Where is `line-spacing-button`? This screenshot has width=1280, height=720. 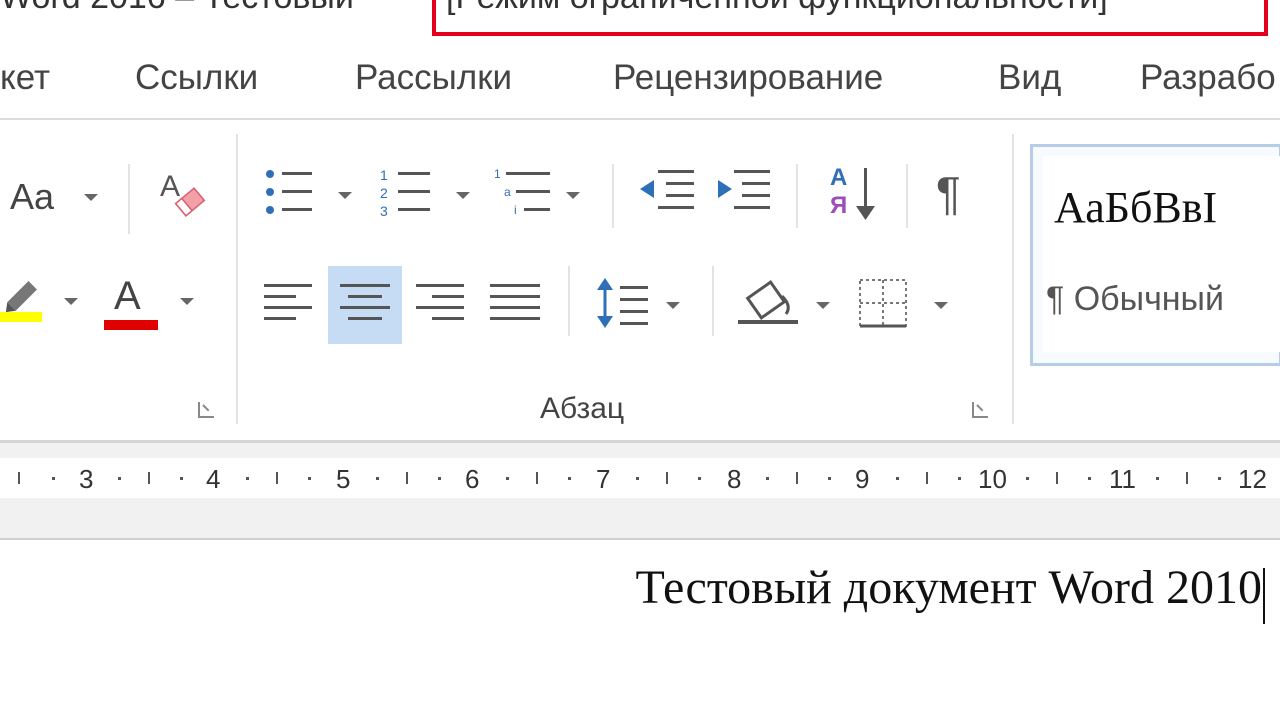 line-spacing-button is located at coordinates (642, 304).